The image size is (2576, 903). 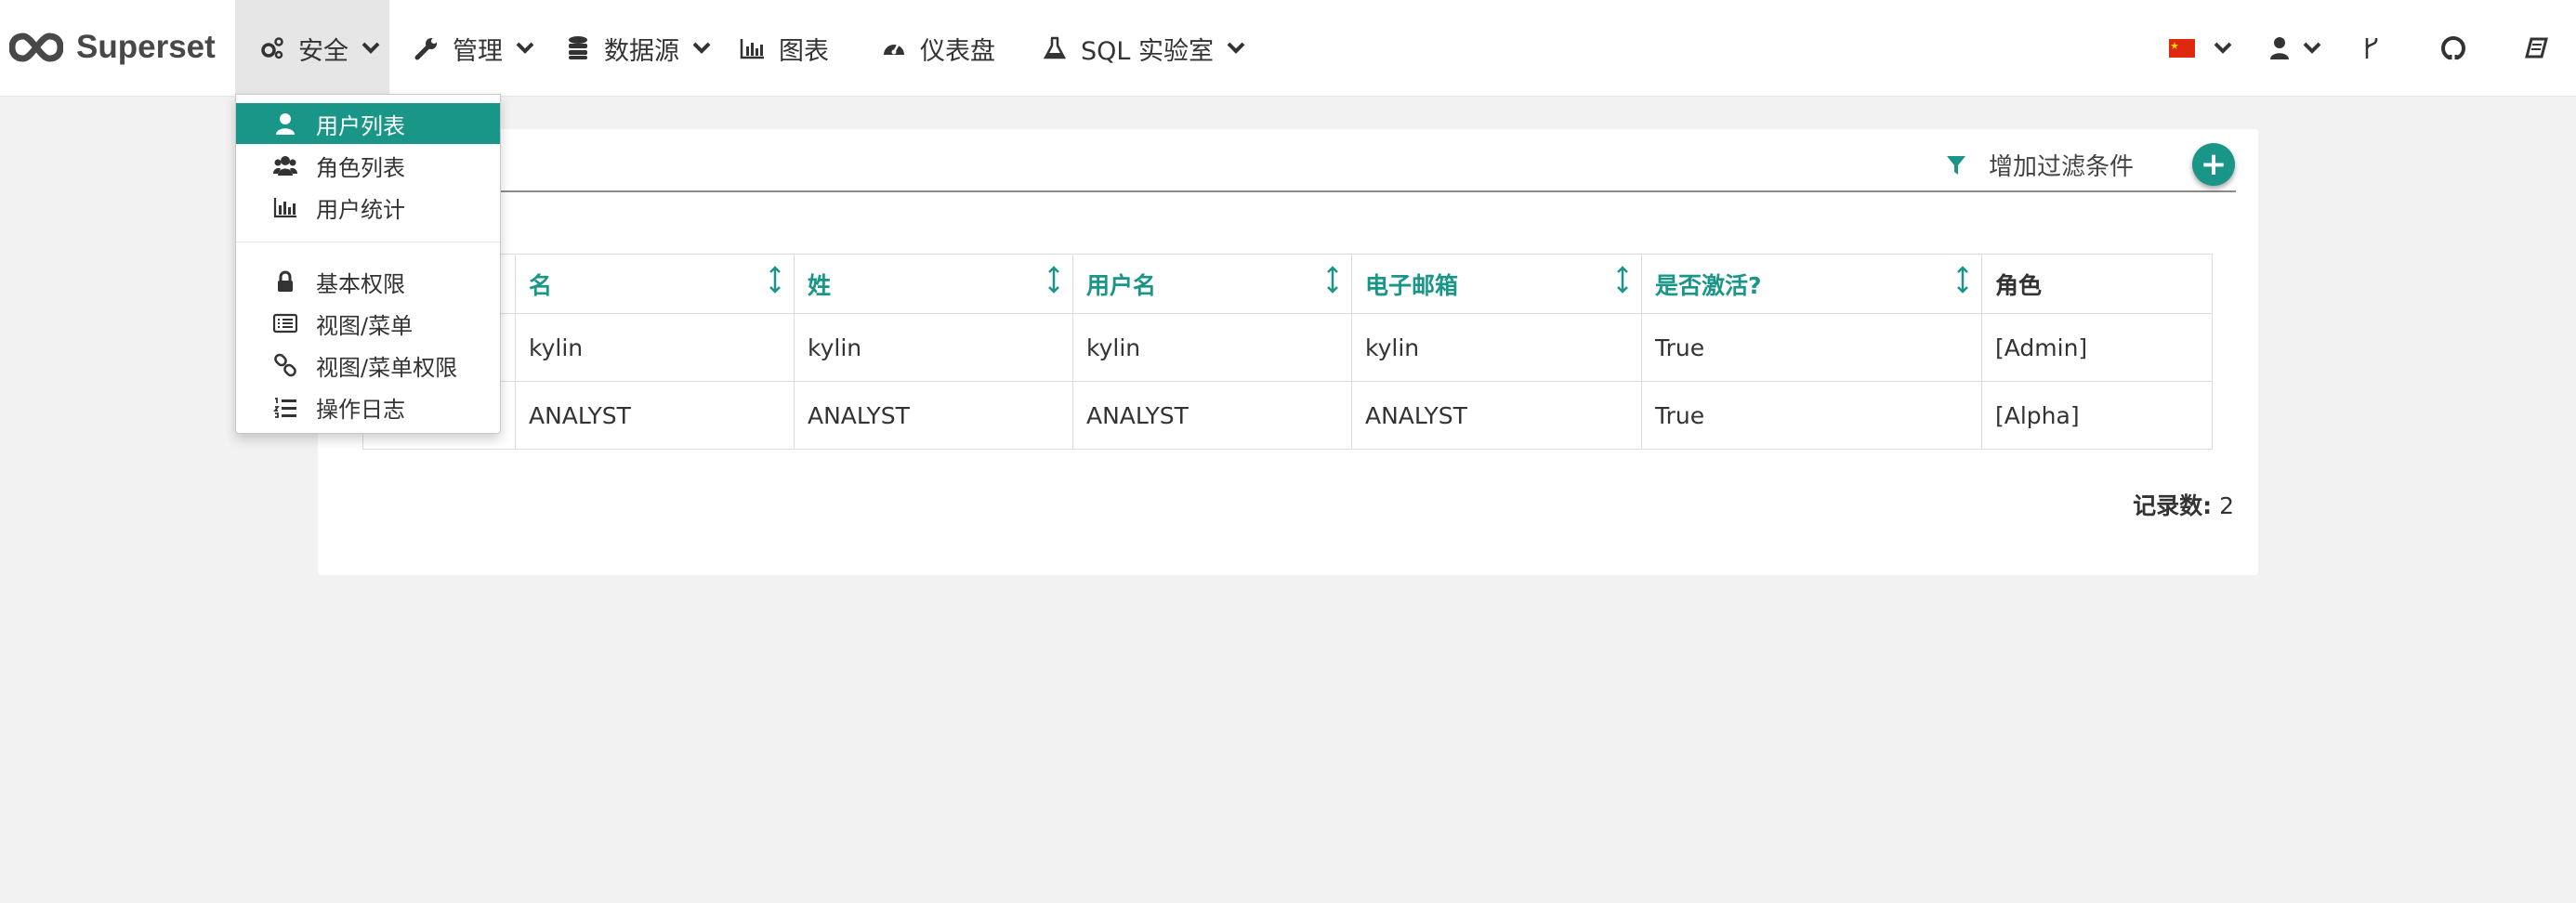 What do you see at coordinates (957, 51) in the screenshot?
I see `nav-dashboards-label: 仪表盘` at bounding box center [957, 51].